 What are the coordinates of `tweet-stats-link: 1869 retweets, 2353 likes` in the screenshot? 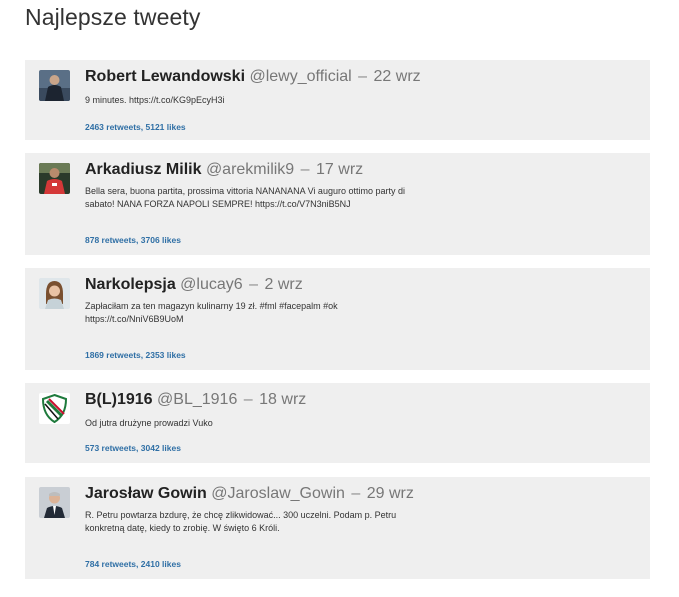 It's located at (135, 355).